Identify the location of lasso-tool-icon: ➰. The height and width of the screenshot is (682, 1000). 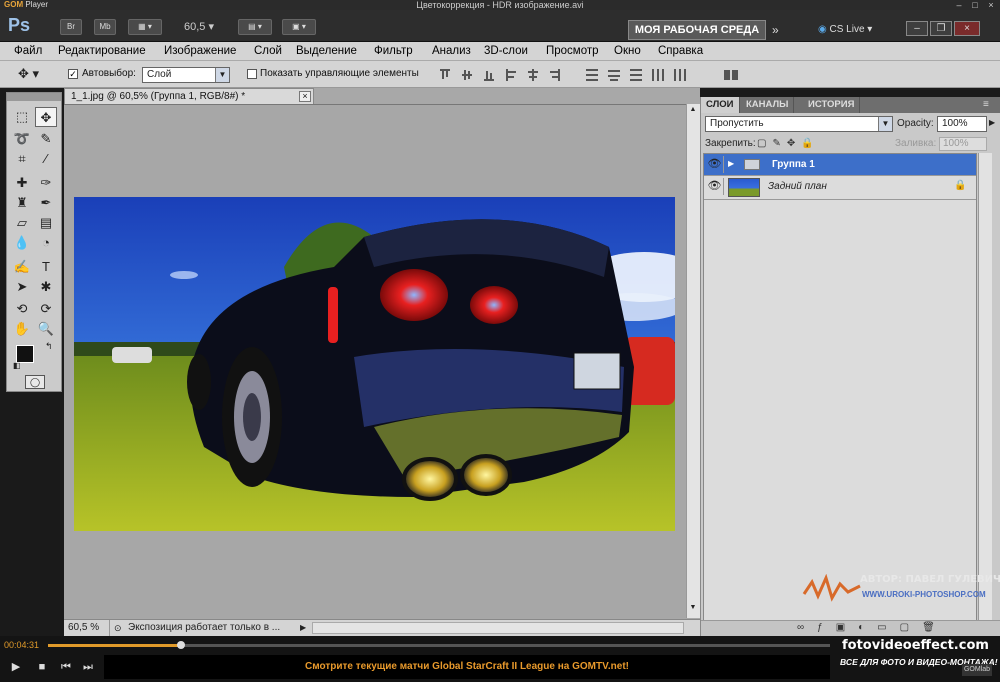
(22, 139).